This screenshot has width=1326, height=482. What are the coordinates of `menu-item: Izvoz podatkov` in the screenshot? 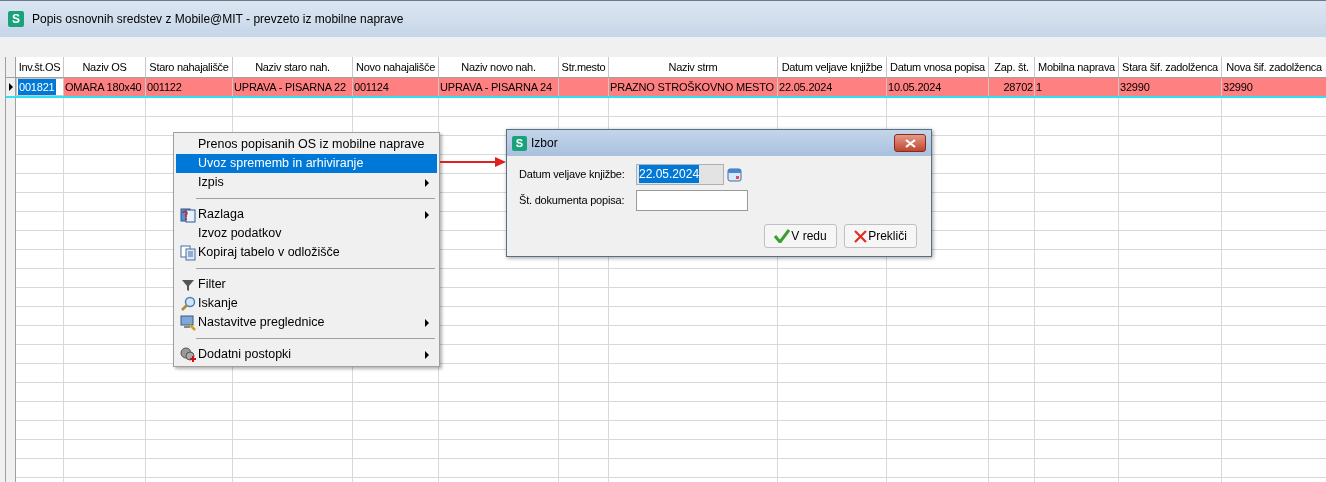 It's located at (306, 233).